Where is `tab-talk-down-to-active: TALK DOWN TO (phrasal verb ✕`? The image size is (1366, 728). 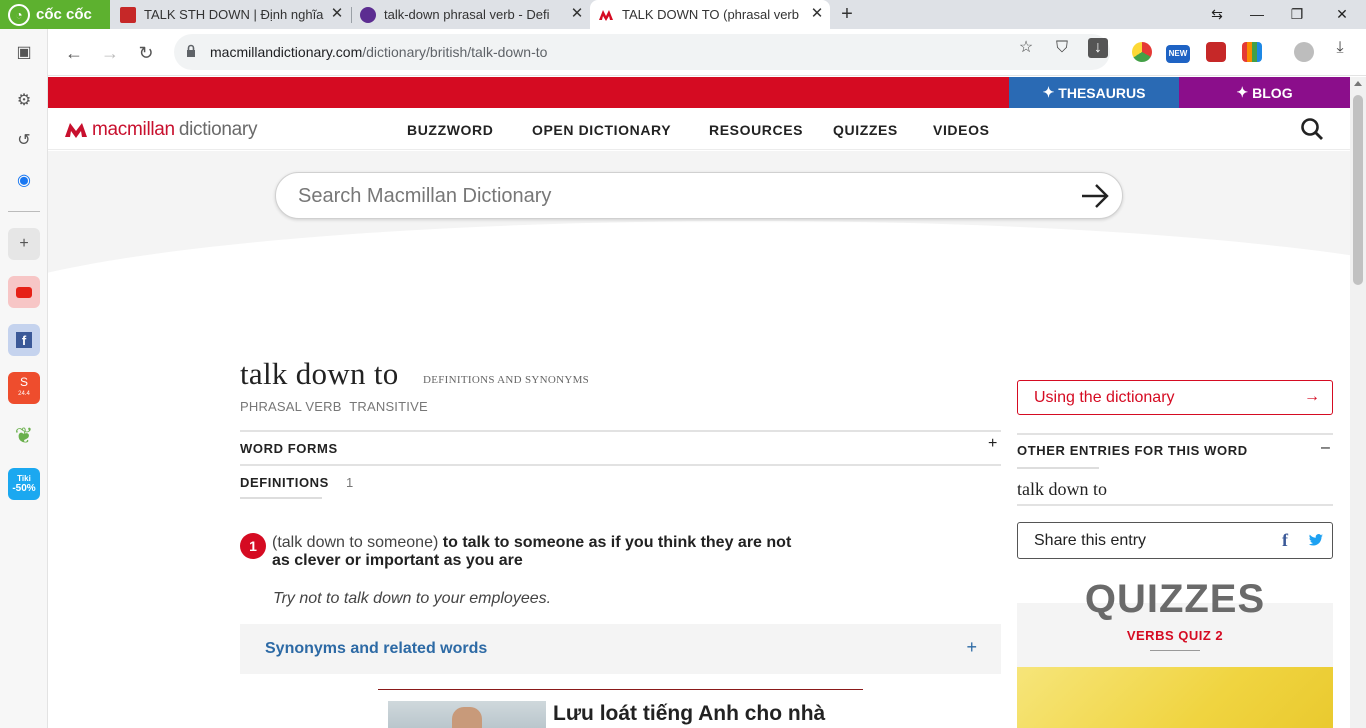 tab-talk-down-to-active: TALK DOWN TO (phrasal verb ✕ is located at coordinates (710, 14).